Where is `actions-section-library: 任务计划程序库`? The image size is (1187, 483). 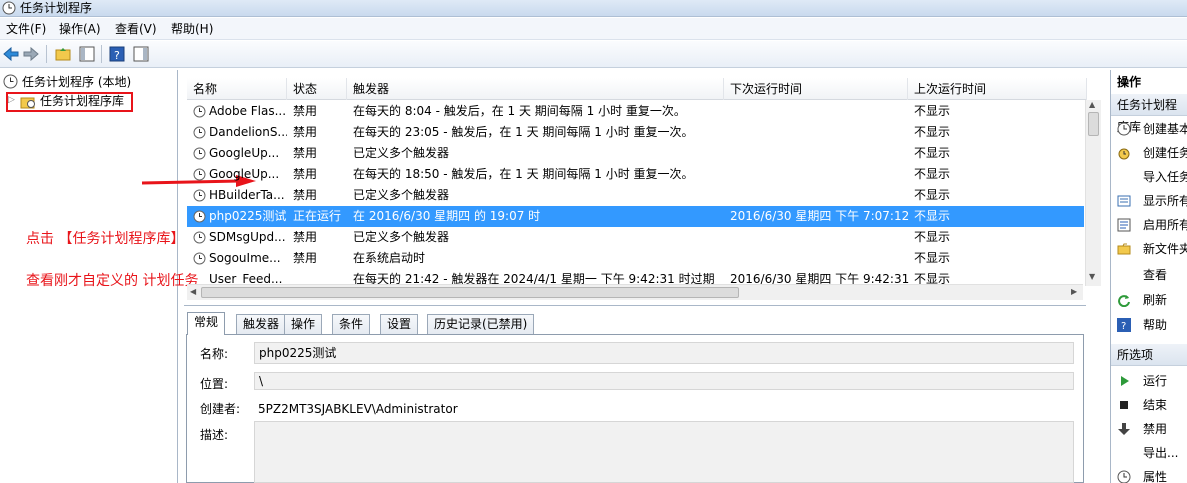 actions-section-library: 任务计划程序库 is located at coordinates (1149, 114).